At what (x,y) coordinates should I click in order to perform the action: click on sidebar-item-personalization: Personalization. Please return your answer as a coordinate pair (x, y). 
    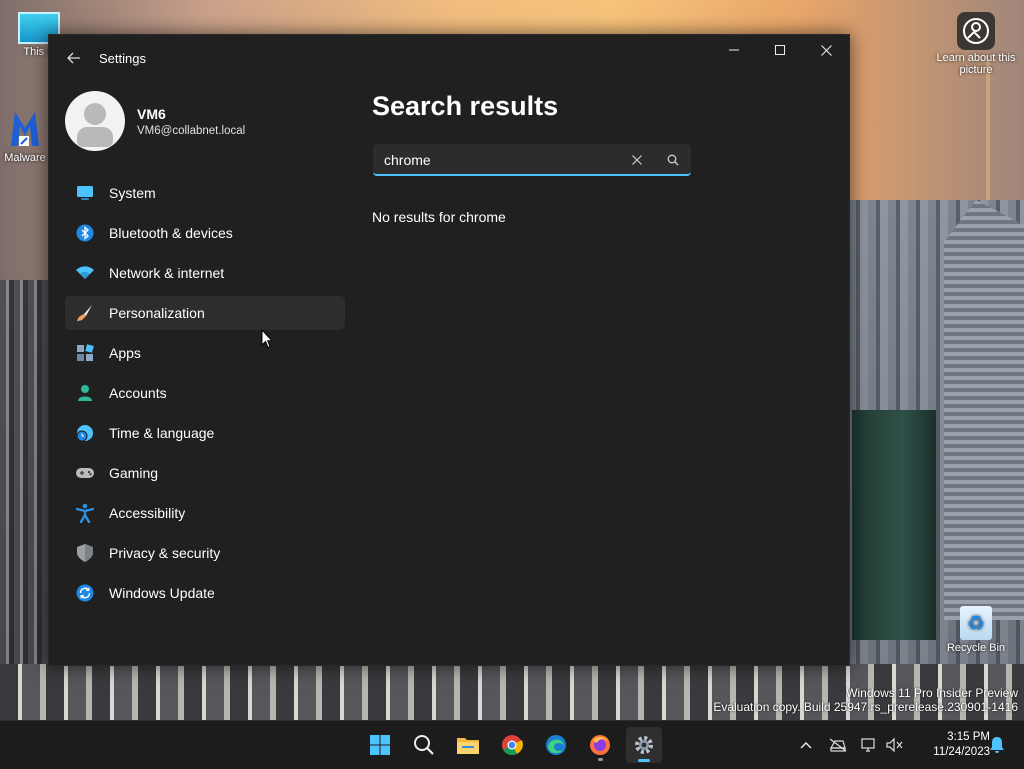
    Looking at the image, I should click on (205, 313).